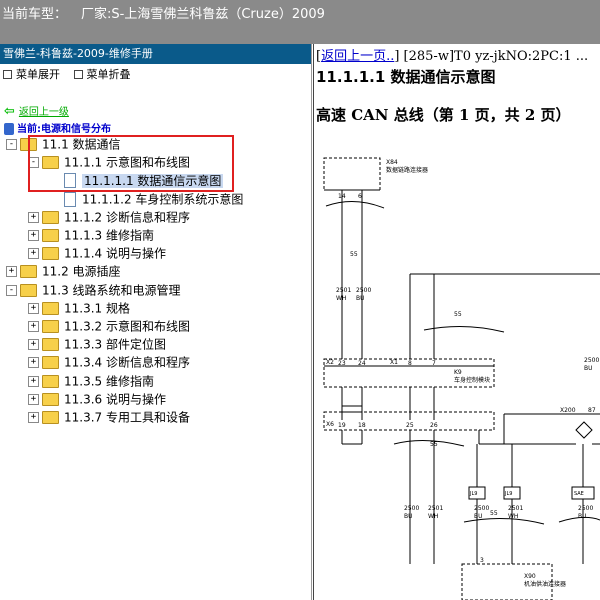 The height and width of the screenshot is (600, 600). What do you see at coordinates (458, 372) in the screenshot?
I see `svg-text: K9` at bounding box center [458, 372].